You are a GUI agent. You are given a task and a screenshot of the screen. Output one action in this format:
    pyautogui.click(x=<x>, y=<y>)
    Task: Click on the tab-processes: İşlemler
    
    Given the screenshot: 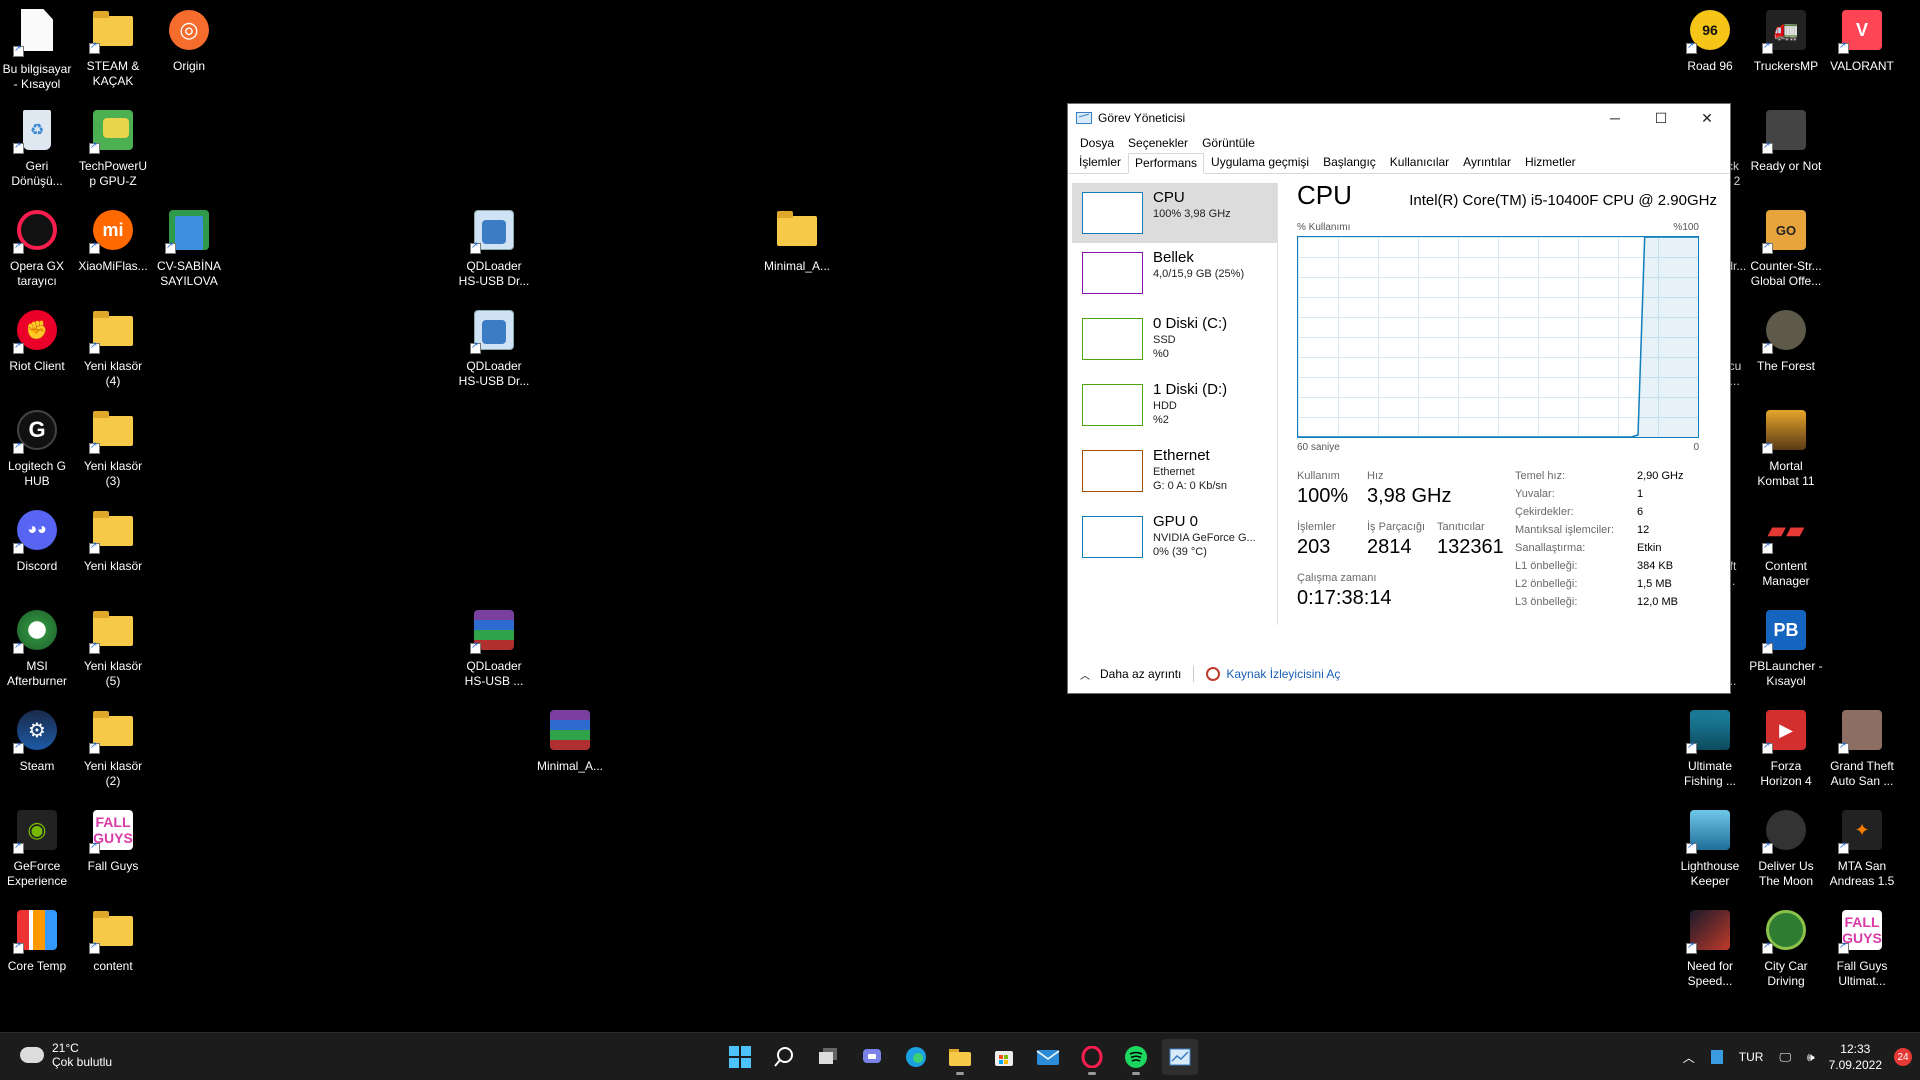 What is the action you would take?
    pyautogui.click(x=1100, y=162)
    